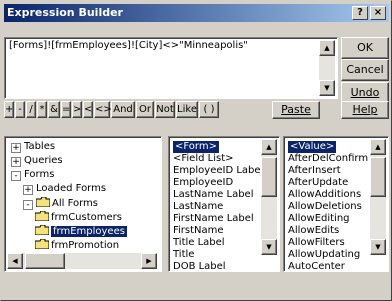 Image resolution: width=392 pixels, height=301 pixels. Describe the element at coordinates (39, 174) in the screenshot. I see `tree-item-label: Forms` at that location.